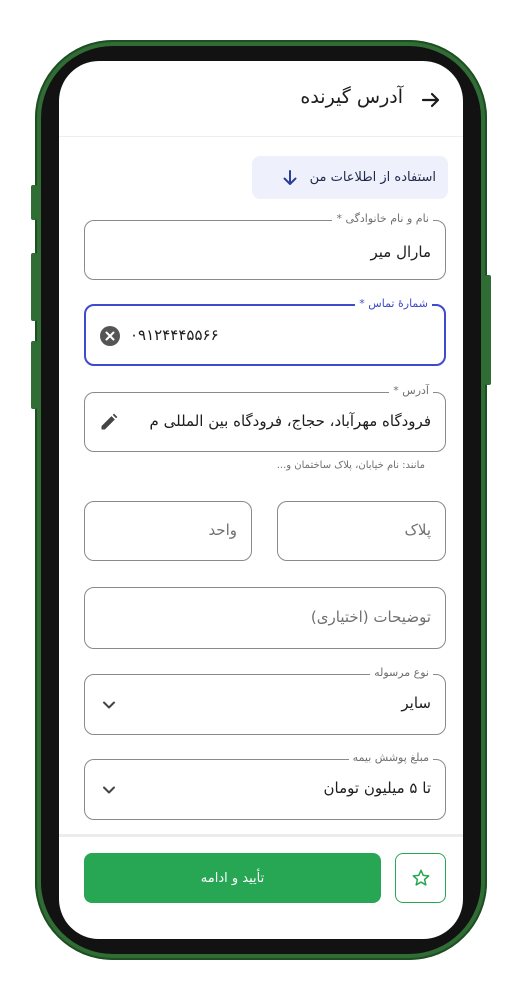  Describe the element at coordinates (265, 700) in the screenshot. I see `parcel-type-select: نوع مرسوله سایر` at that location.